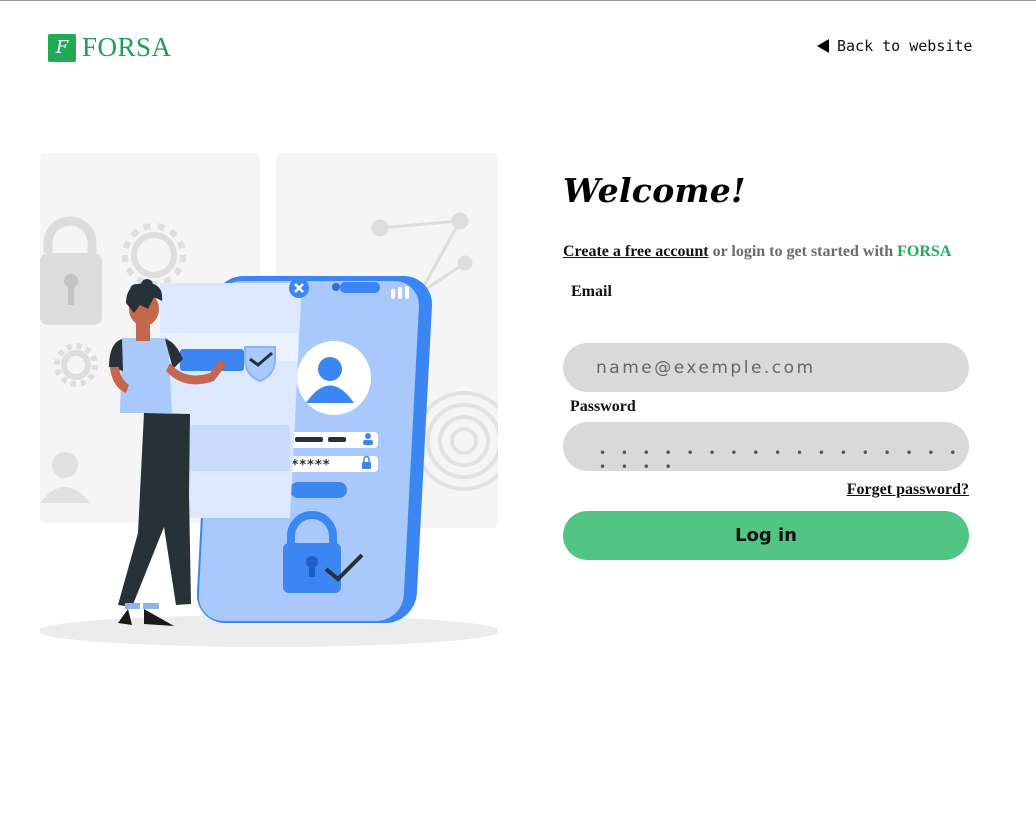 The height and width of the screenshot is (814, 1036). I want to click on brand-name: FORSA, so click(924, 251).